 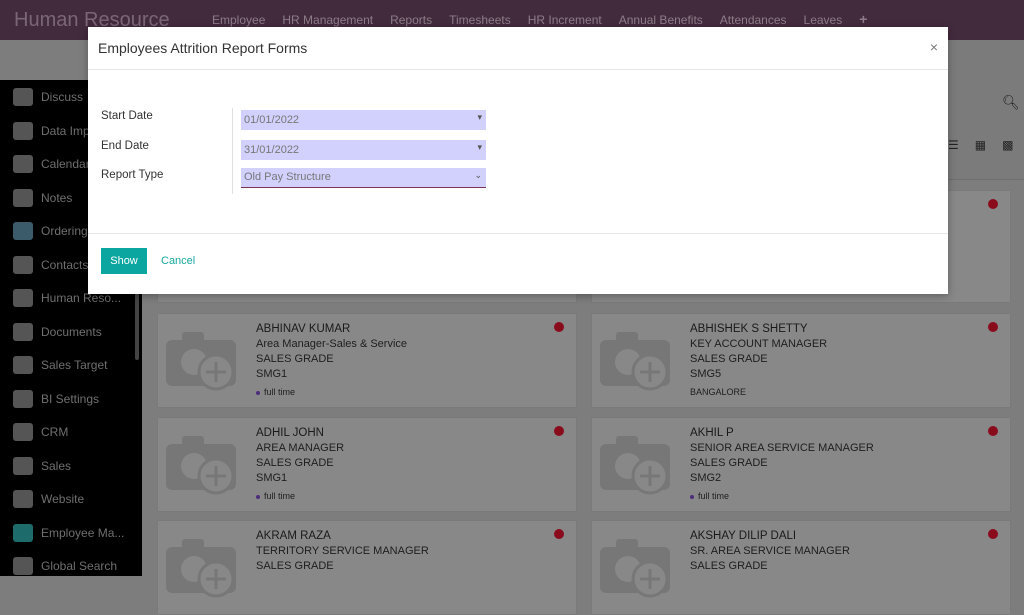 I want to click on sidebar-item: Documents, so click(x=57, y=332).